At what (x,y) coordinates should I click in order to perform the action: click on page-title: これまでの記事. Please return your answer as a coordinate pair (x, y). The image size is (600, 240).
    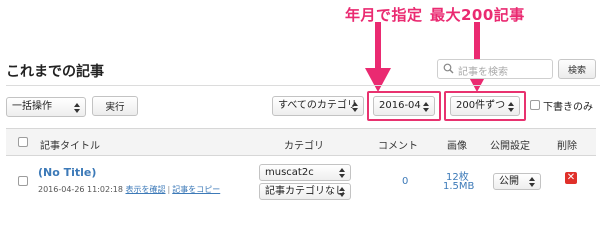
    Looking at the image, I should click on (55, 72).